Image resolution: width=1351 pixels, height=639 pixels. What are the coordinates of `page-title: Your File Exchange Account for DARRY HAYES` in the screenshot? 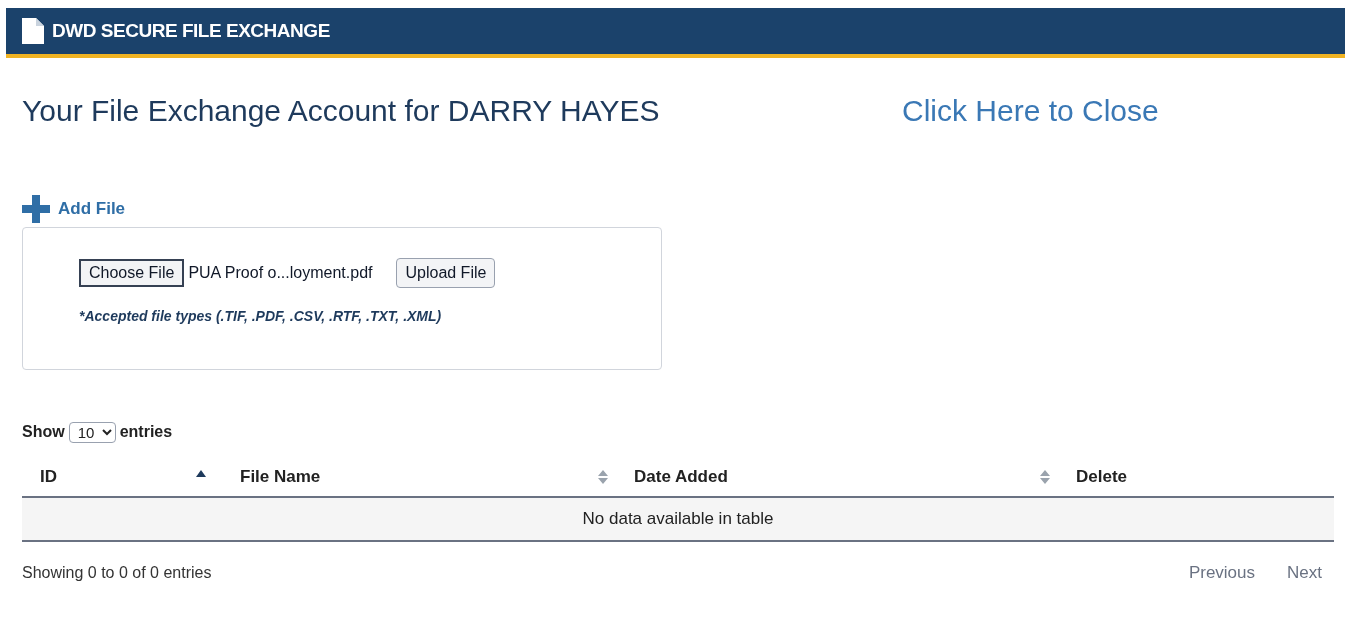 It's located at (341, 111).